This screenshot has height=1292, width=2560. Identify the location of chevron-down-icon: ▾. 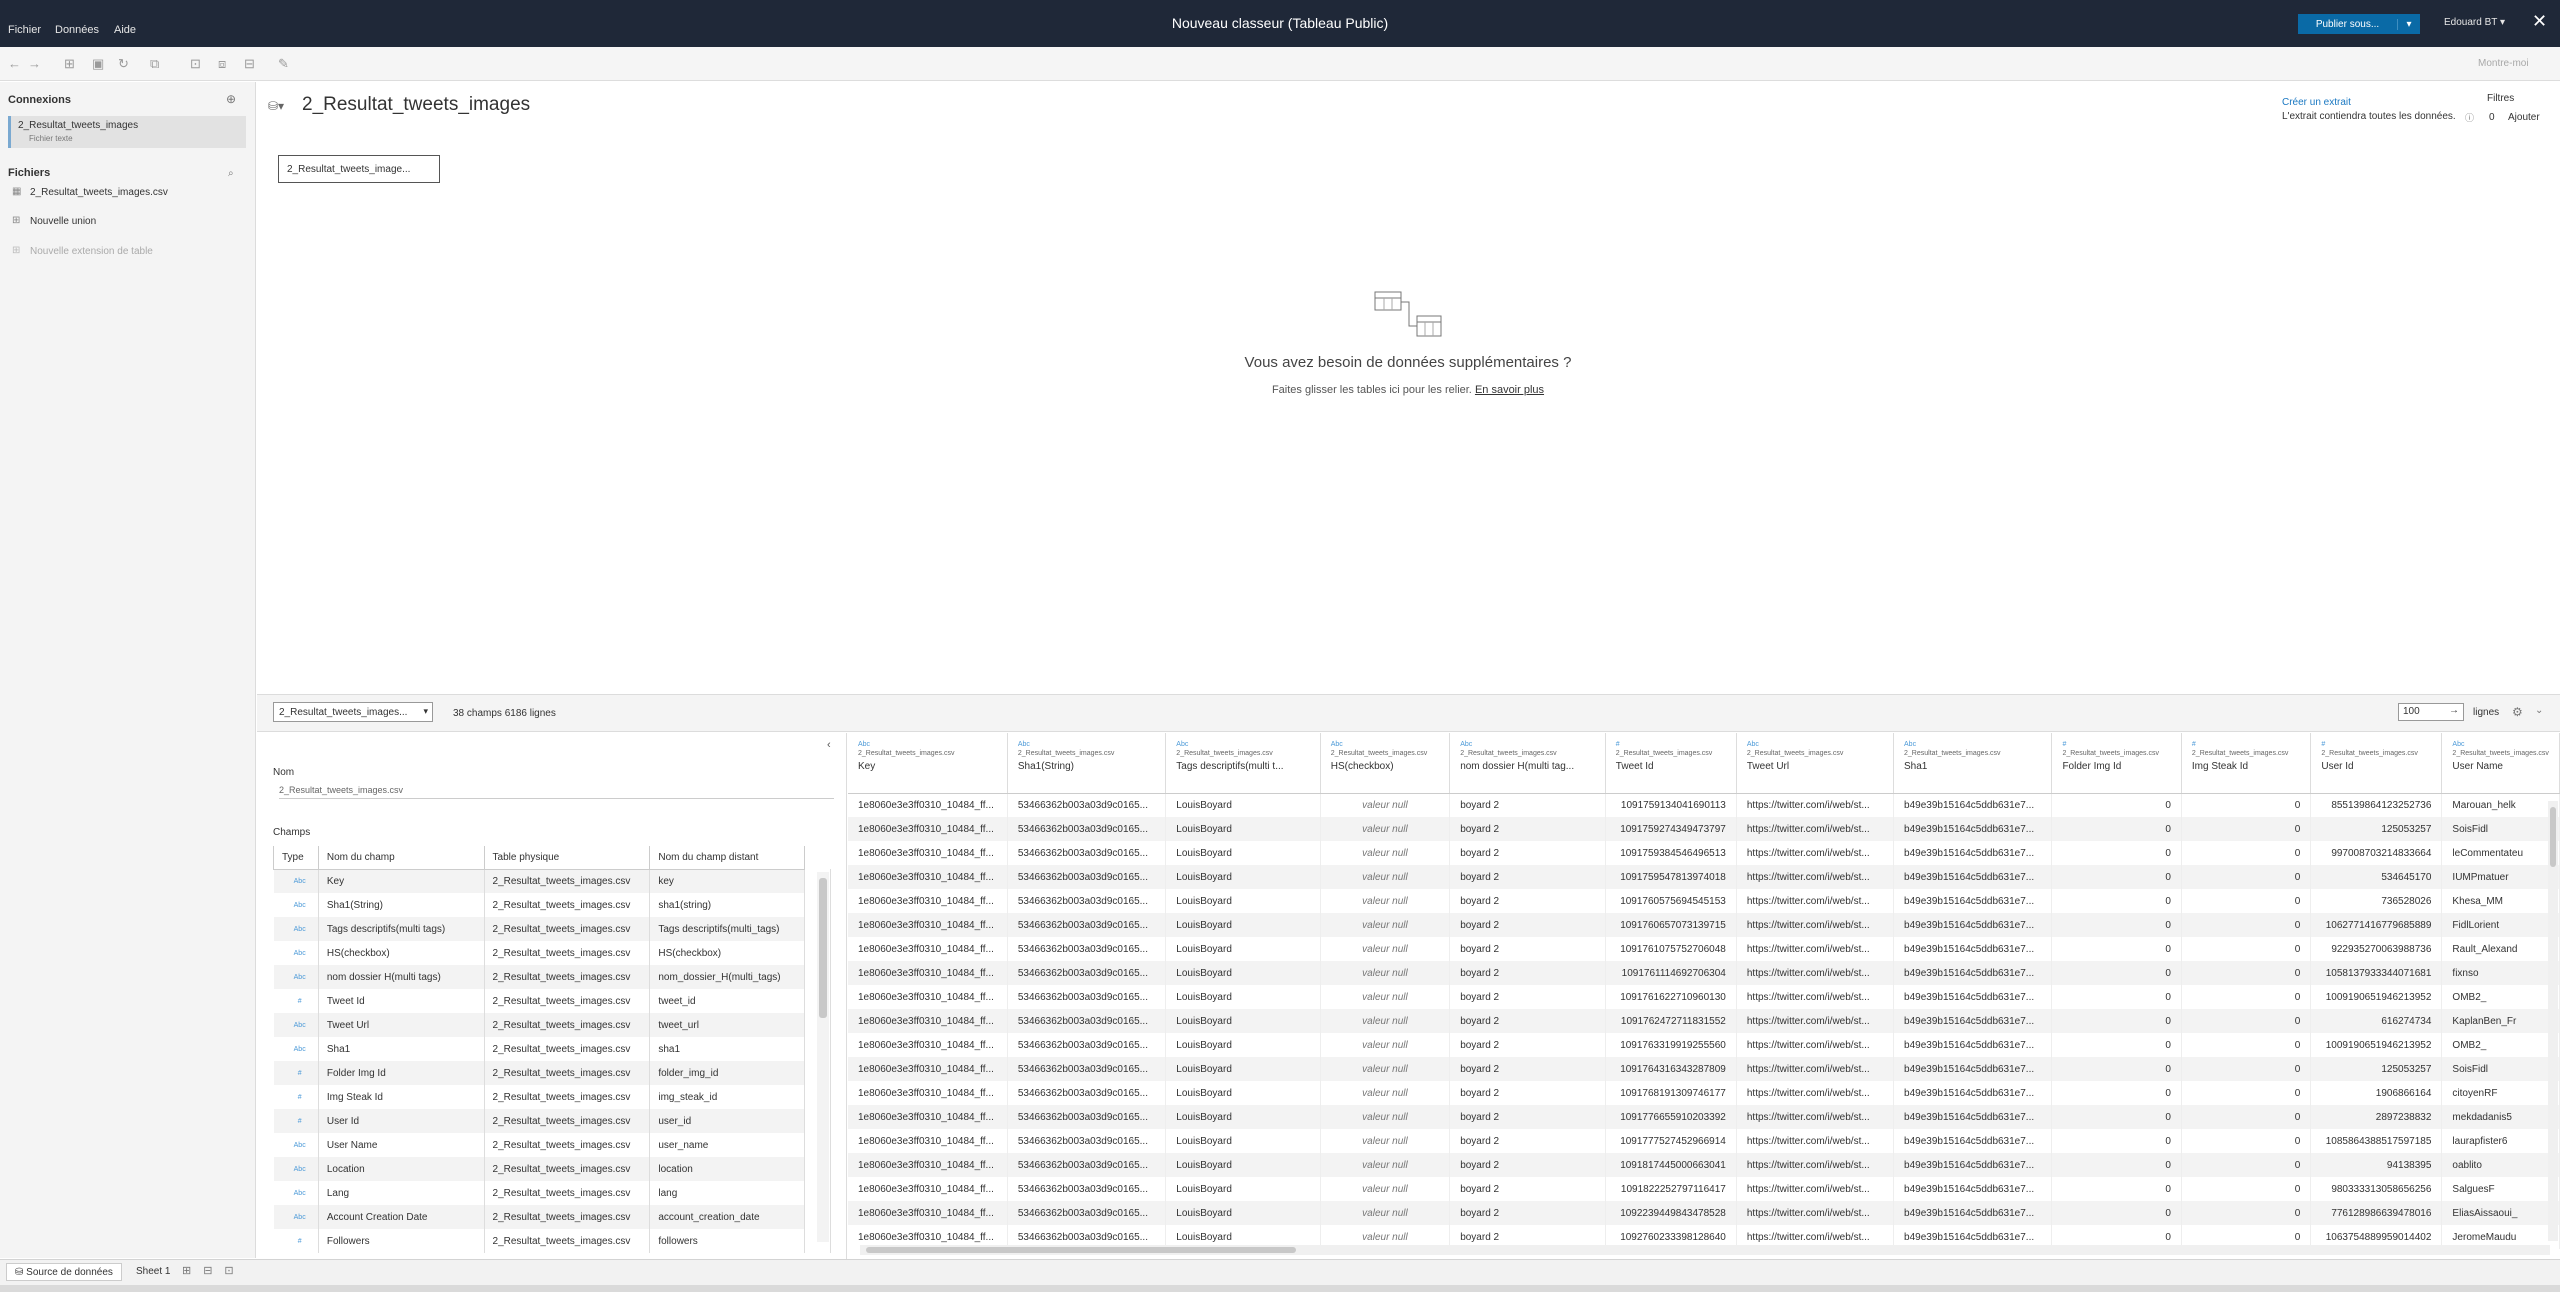
(2409, 24).